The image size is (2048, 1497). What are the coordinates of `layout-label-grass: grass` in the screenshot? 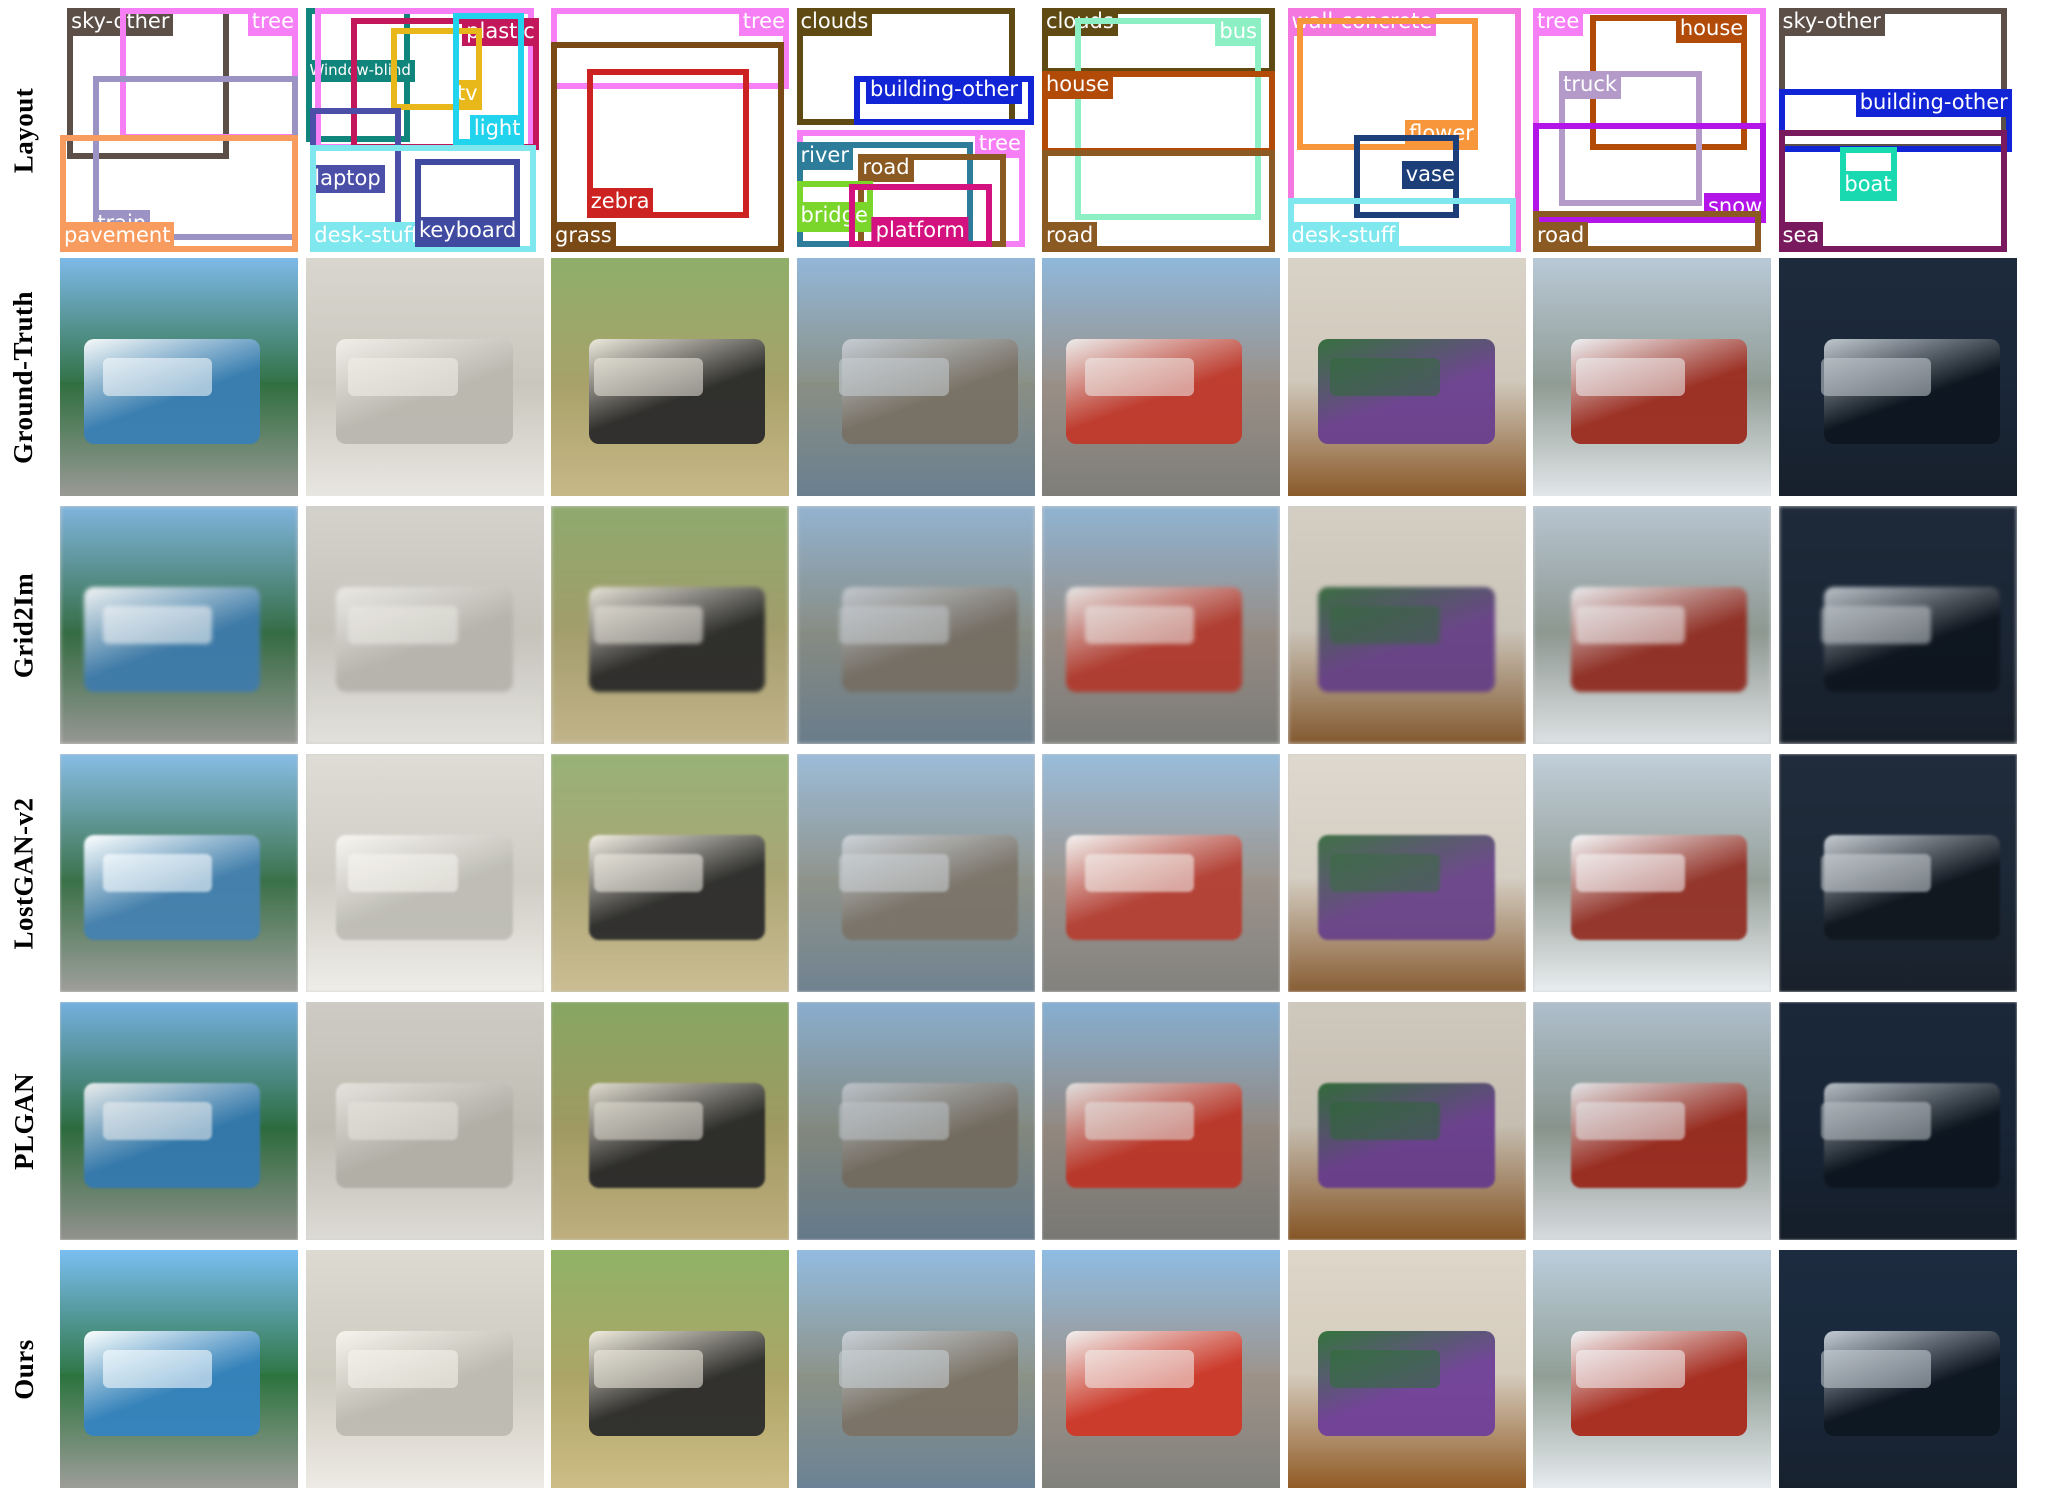 It's located at (583, 236).